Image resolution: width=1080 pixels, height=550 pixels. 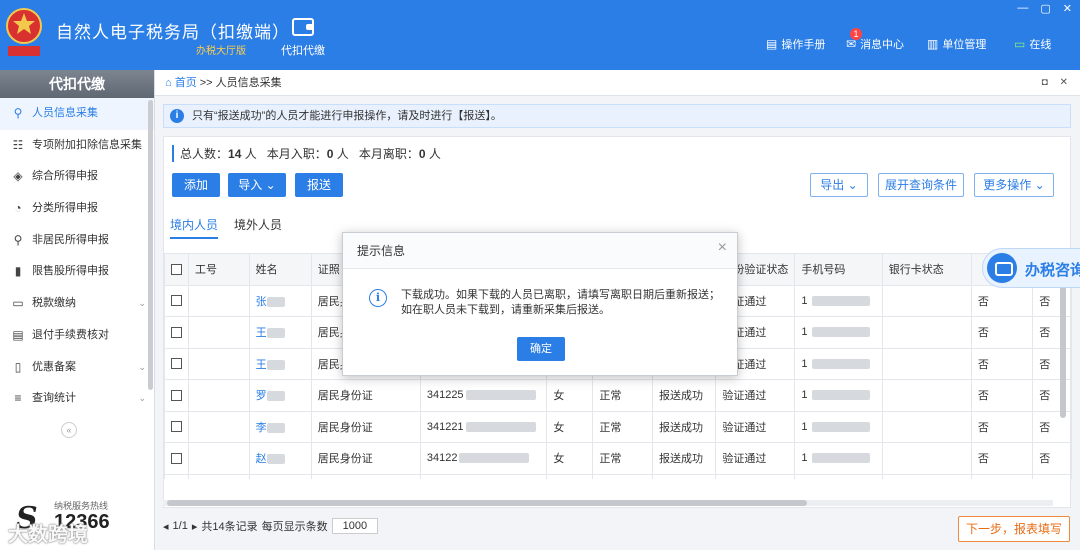 I want to click on select-all-checkbox, so click(x=176, y=269).